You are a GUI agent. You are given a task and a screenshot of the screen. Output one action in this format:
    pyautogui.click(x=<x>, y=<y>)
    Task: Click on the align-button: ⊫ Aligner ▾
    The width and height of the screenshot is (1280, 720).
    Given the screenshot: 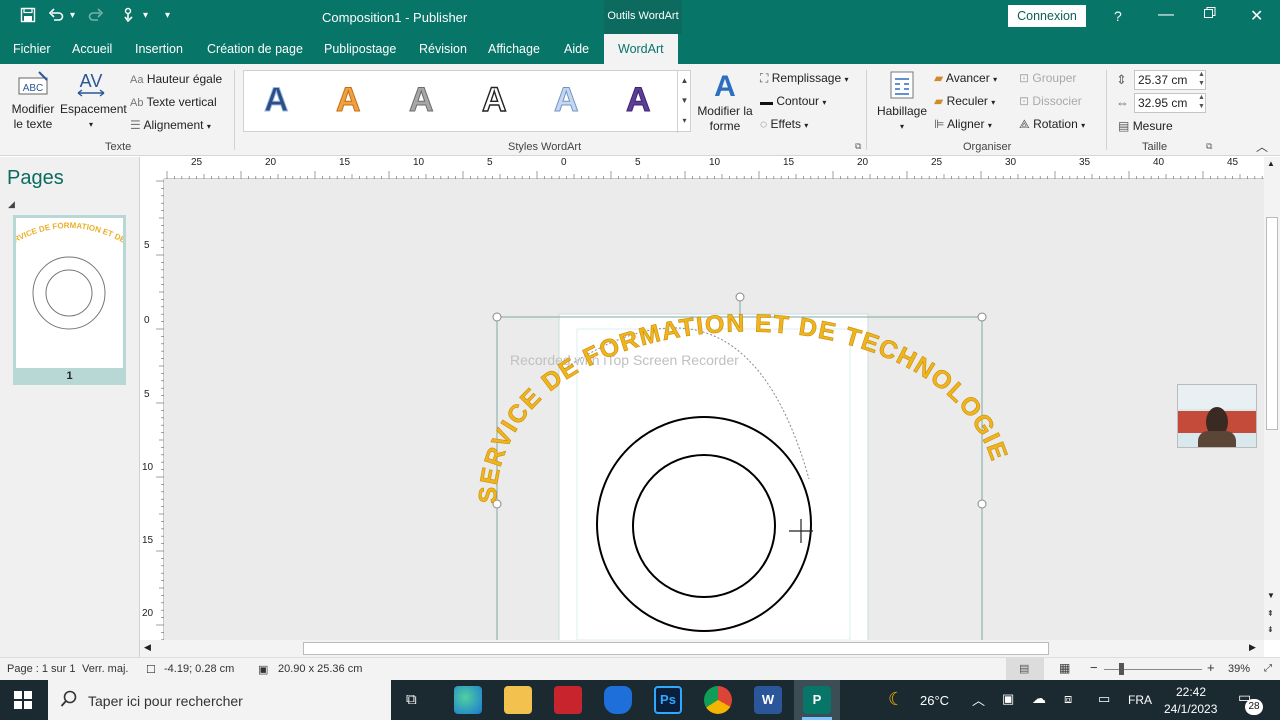 What is the action you would take?
    pyautogui.click(x=963, y=124)
    